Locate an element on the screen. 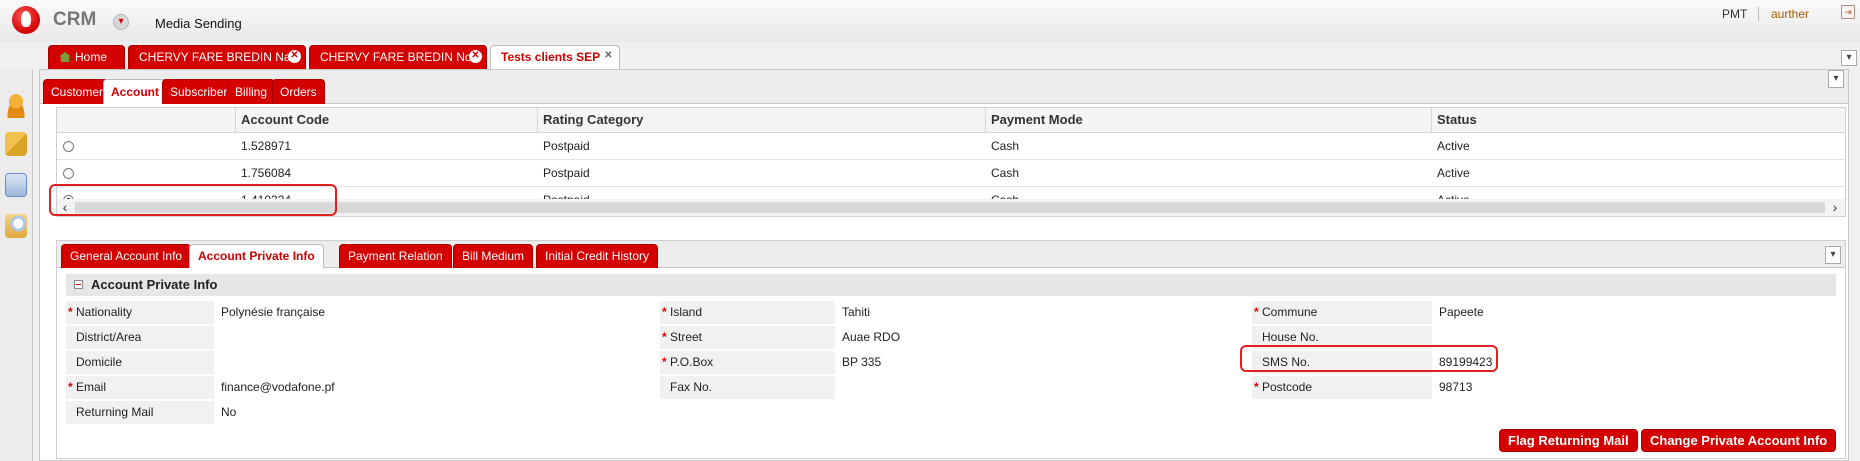 The image size is (1860, 461). field-label-text: P.O.Box is located at coordinates (692, 362).